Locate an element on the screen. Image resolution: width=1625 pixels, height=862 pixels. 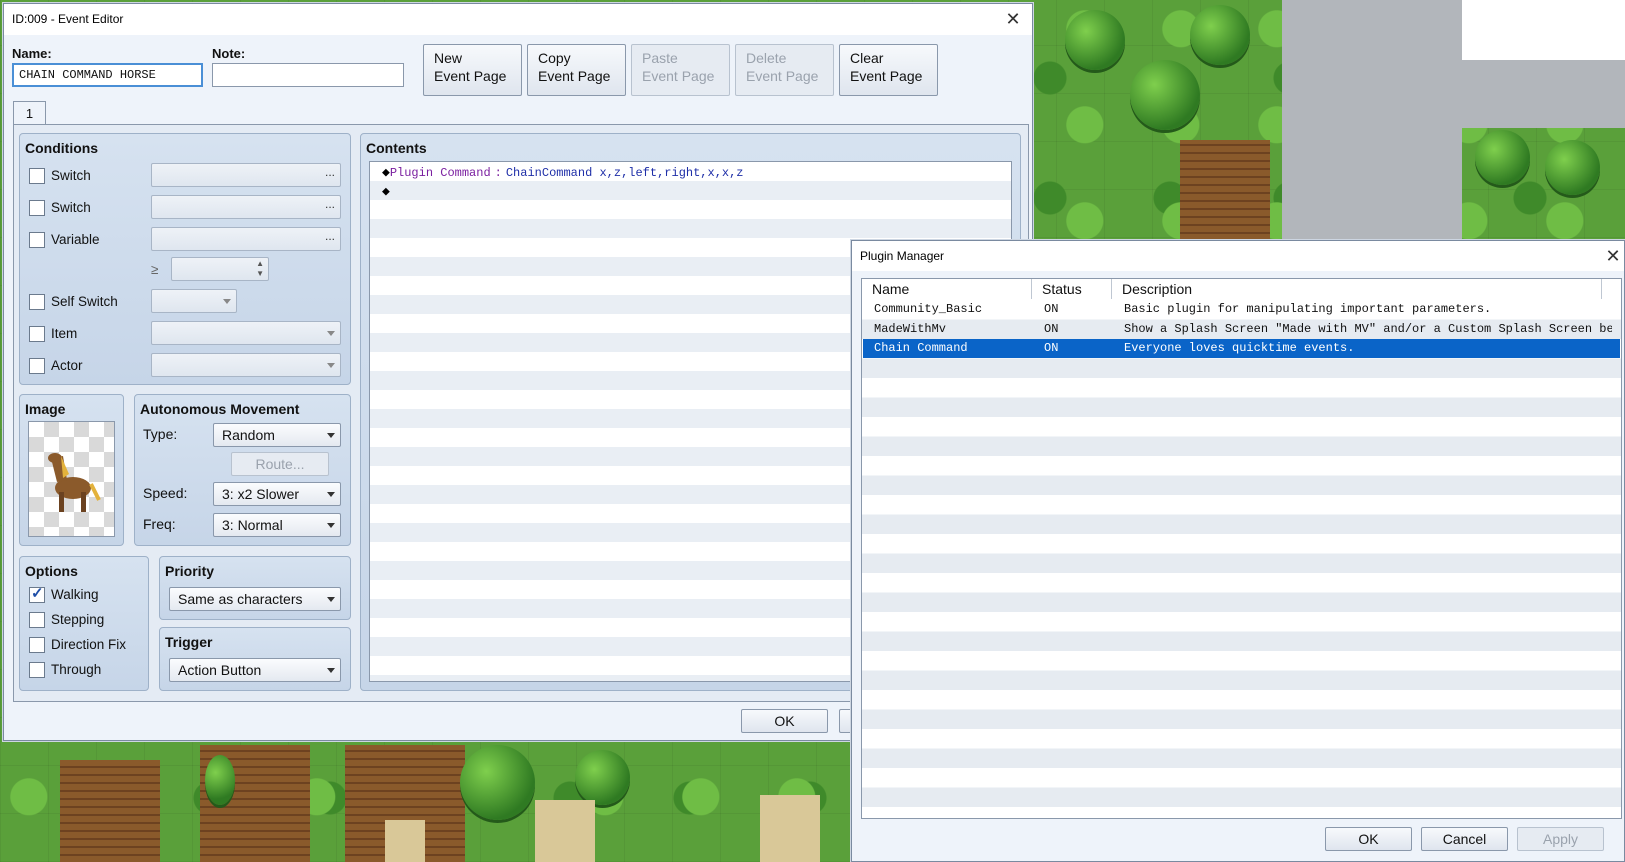
priority-value: Same as characters is located at coordinates (240, 599).